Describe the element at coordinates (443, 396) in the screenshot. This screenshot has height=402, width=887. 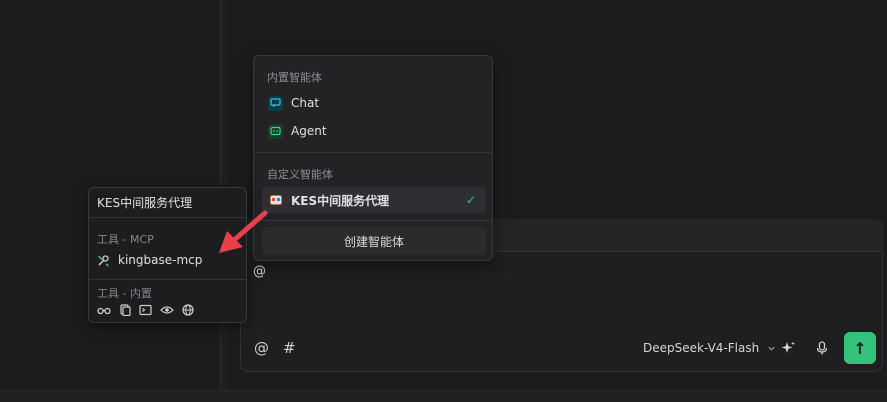
I see `status-bar` at that location.